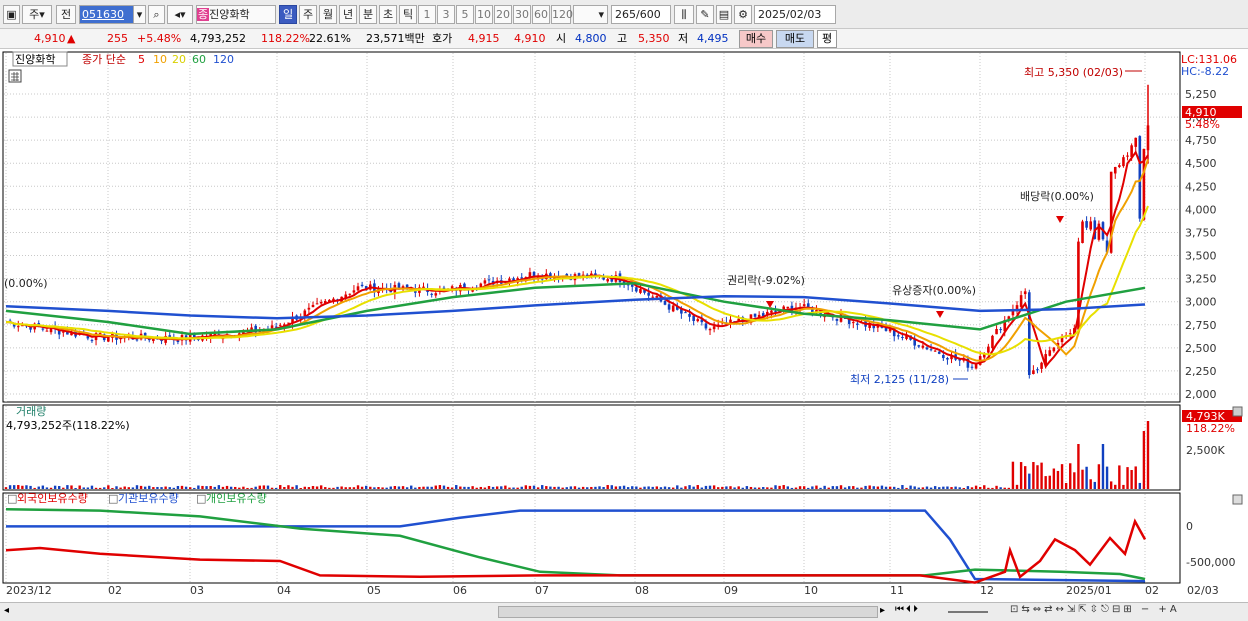 Image resolution: width=1248 pixels, height=621 pixels. Describe the element at coordinates (811, 590) in the screenshot. I see `x-tick-label: 10` at that location.